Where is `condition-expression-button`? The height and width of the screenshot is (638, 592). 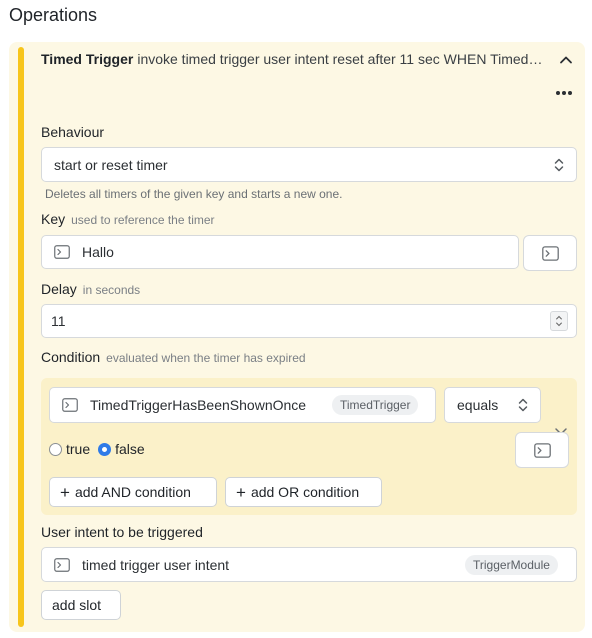
condition-expression-button is located at coordinates (542, 450).